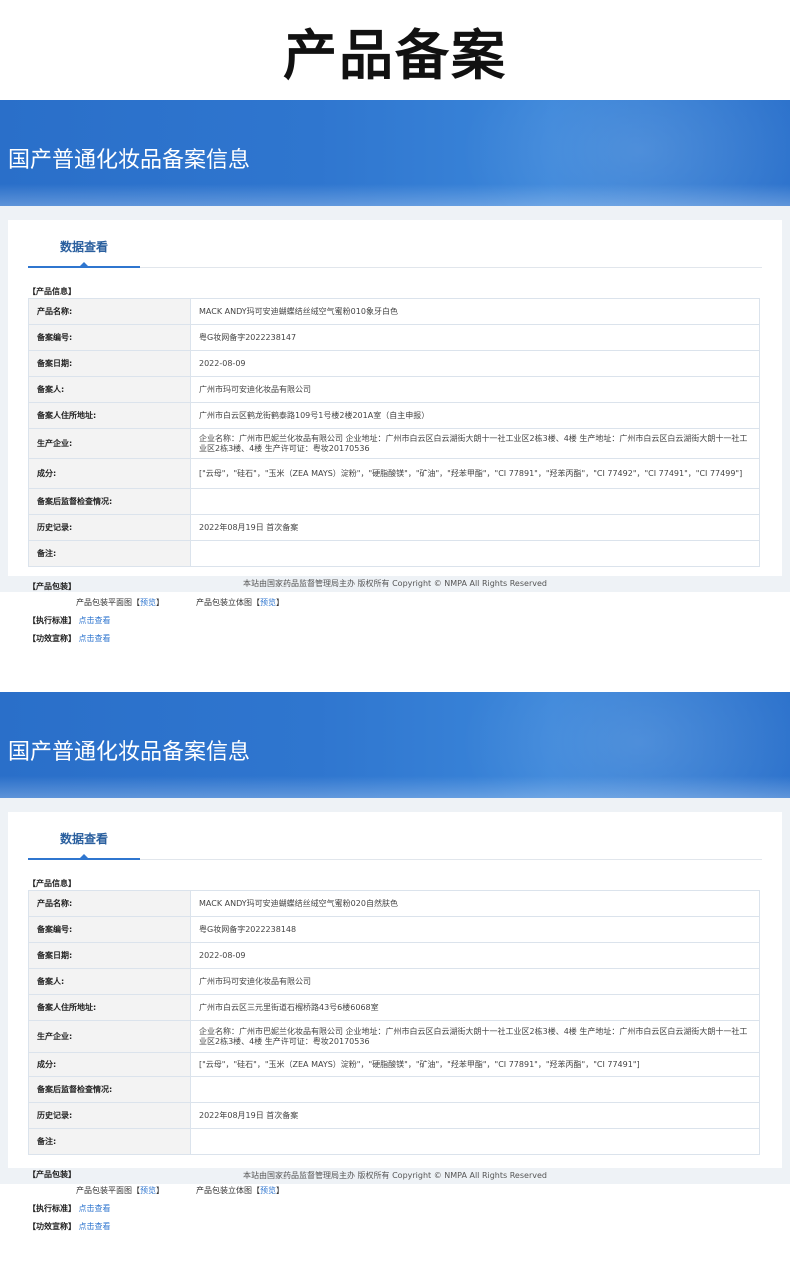  I want to click on table-row: 备案编号: 粤G妆网备字2022238147, so click(394, 337).